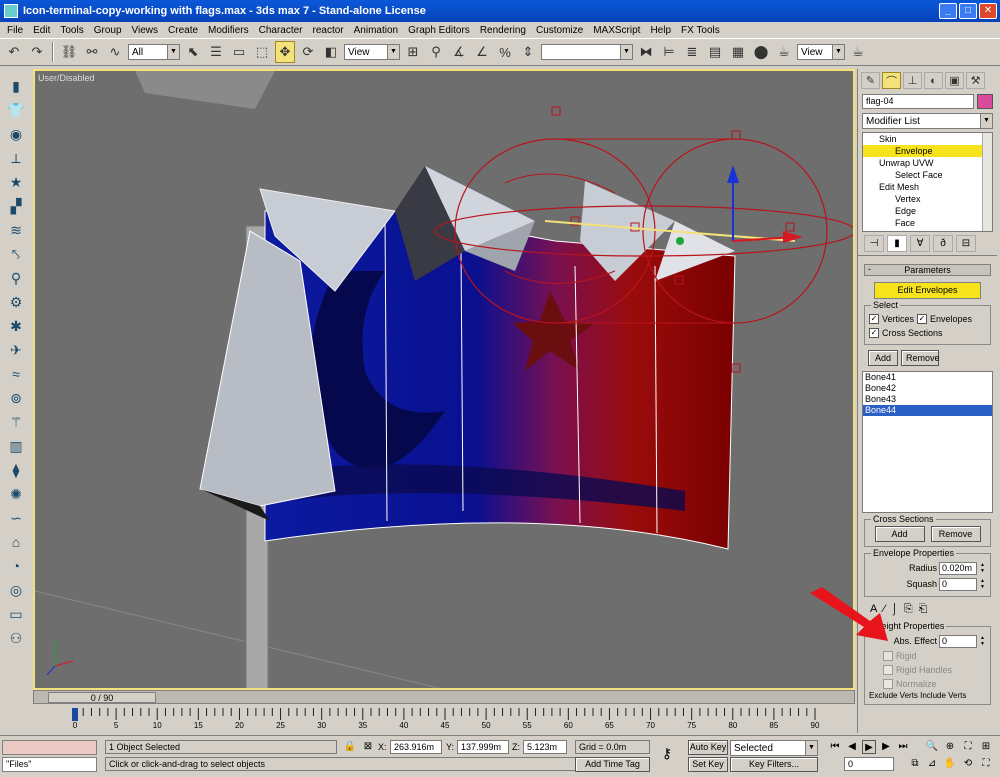 The height and width of the screenshot is (777, 1000). I want to click on analyze-icon: ◔, so click(16, 566).